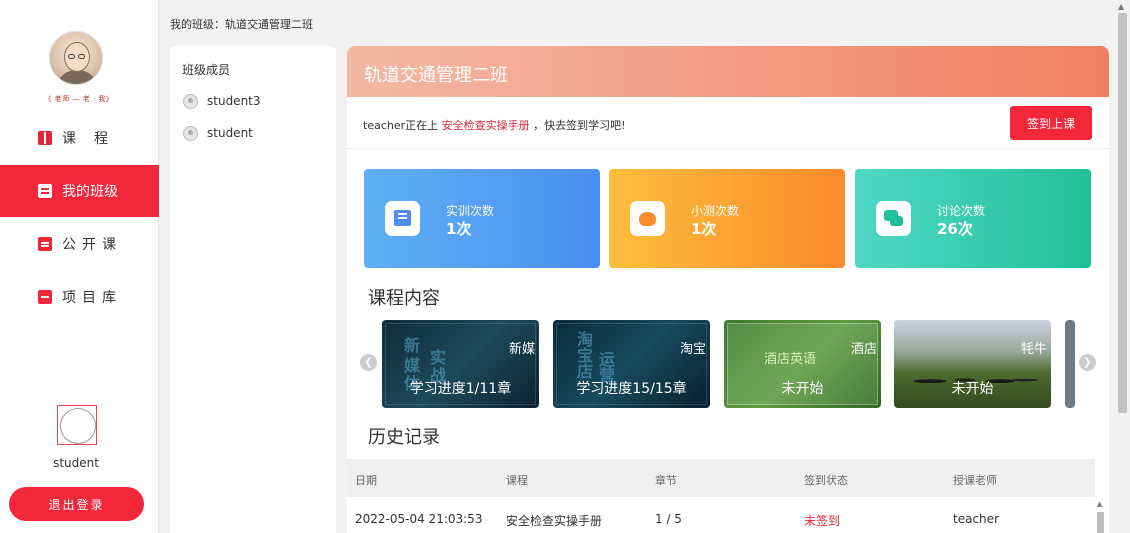 The width and height of the screenshot is (1130, 533). What do you see at coordinates (436, 75) in the screenshot?
I see `class-title: 轨道交通管理二班` at bounding box center [436, 75].